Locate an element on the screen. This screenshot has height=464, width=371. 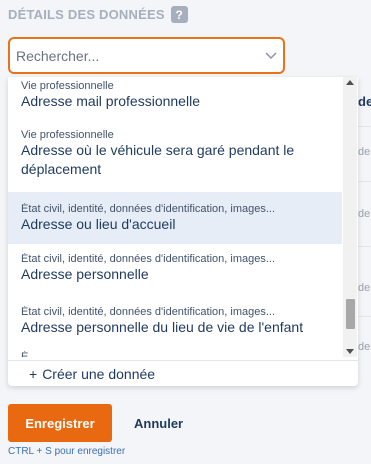
background-table-column: de de de de de is located at coordinates (364, 231).